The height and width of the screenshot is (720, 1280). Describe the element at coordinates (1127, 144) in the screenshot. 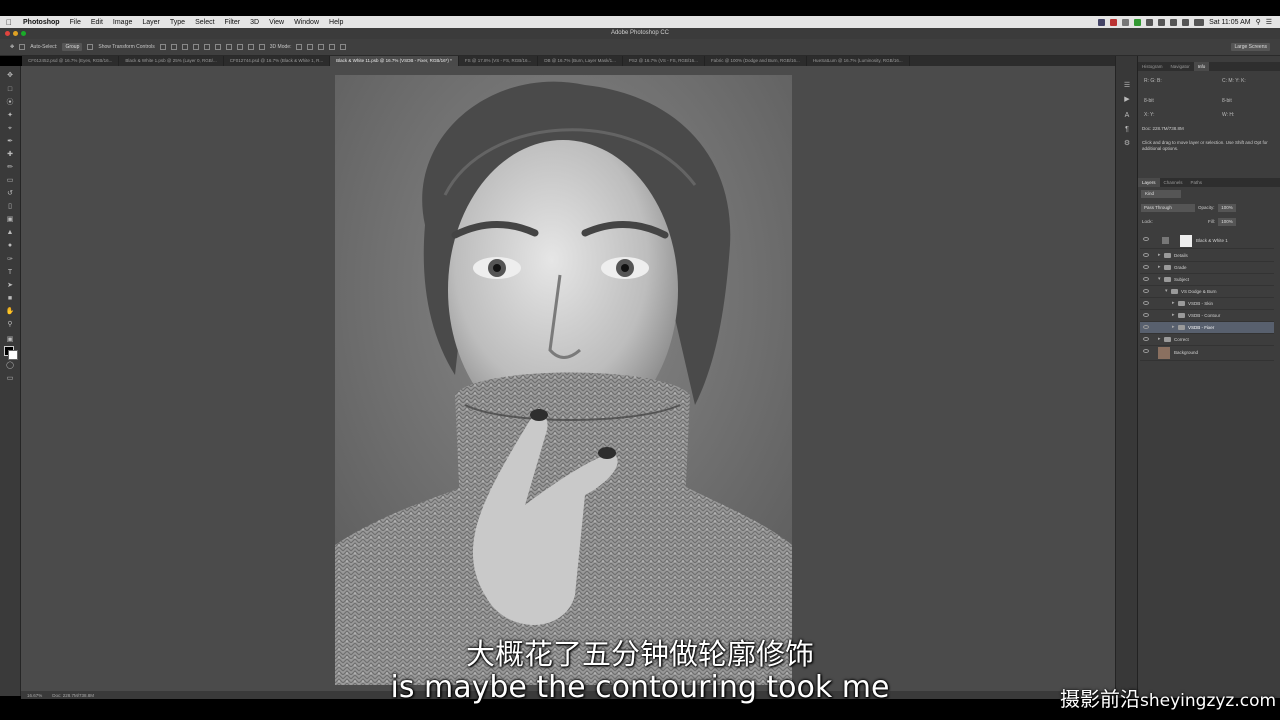

I see `properties-panel-icon: ⚙` at that location.